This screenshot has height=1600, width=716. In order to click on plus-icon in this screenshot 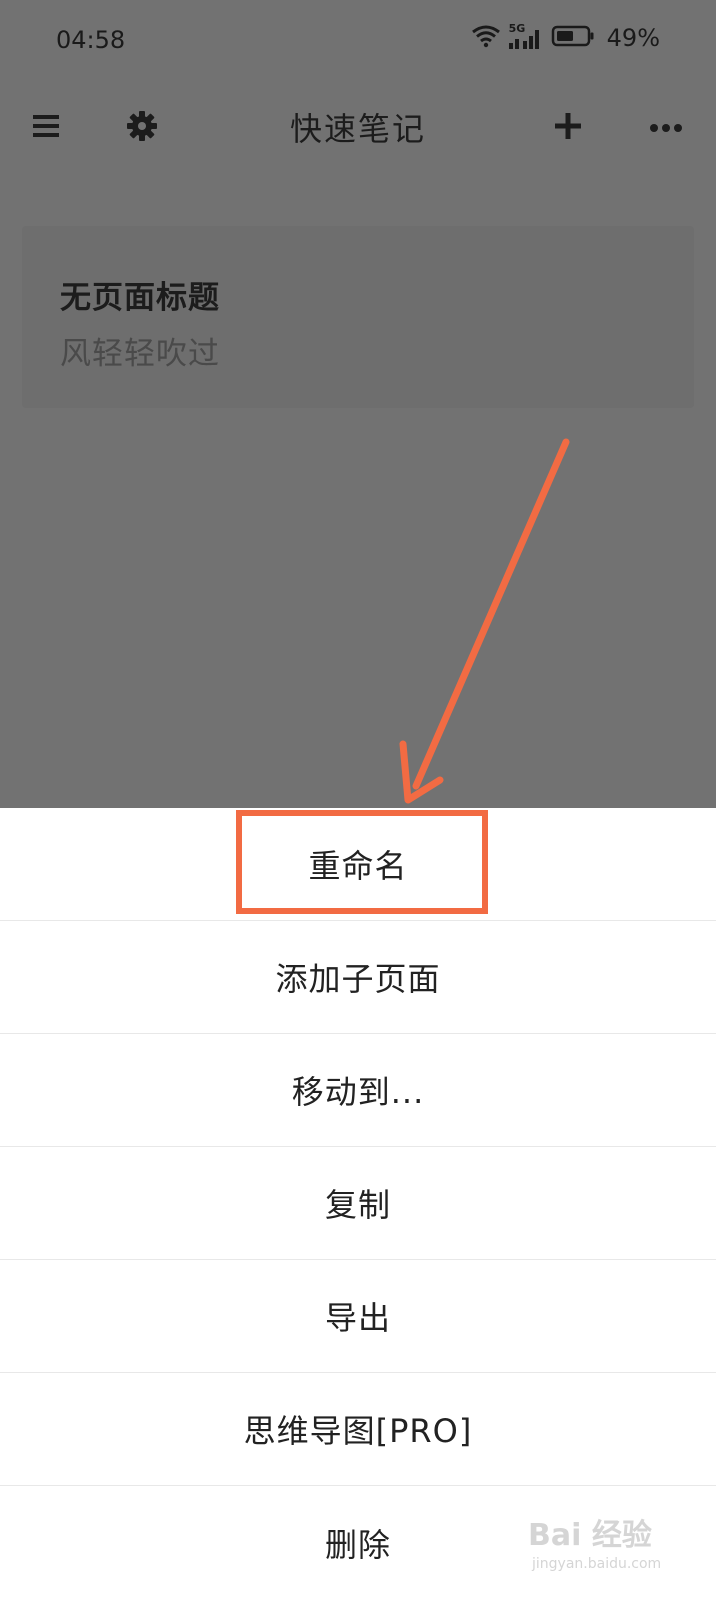, I will do `click(568, 128)`.